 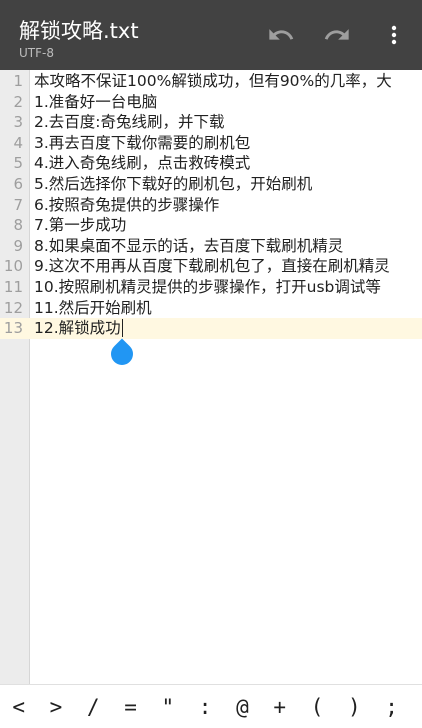 What do you see at coordinates (79, 31) in the screenshot?
I see `file-title: 解锁攻略.txt` at bounding box center [79, 31].